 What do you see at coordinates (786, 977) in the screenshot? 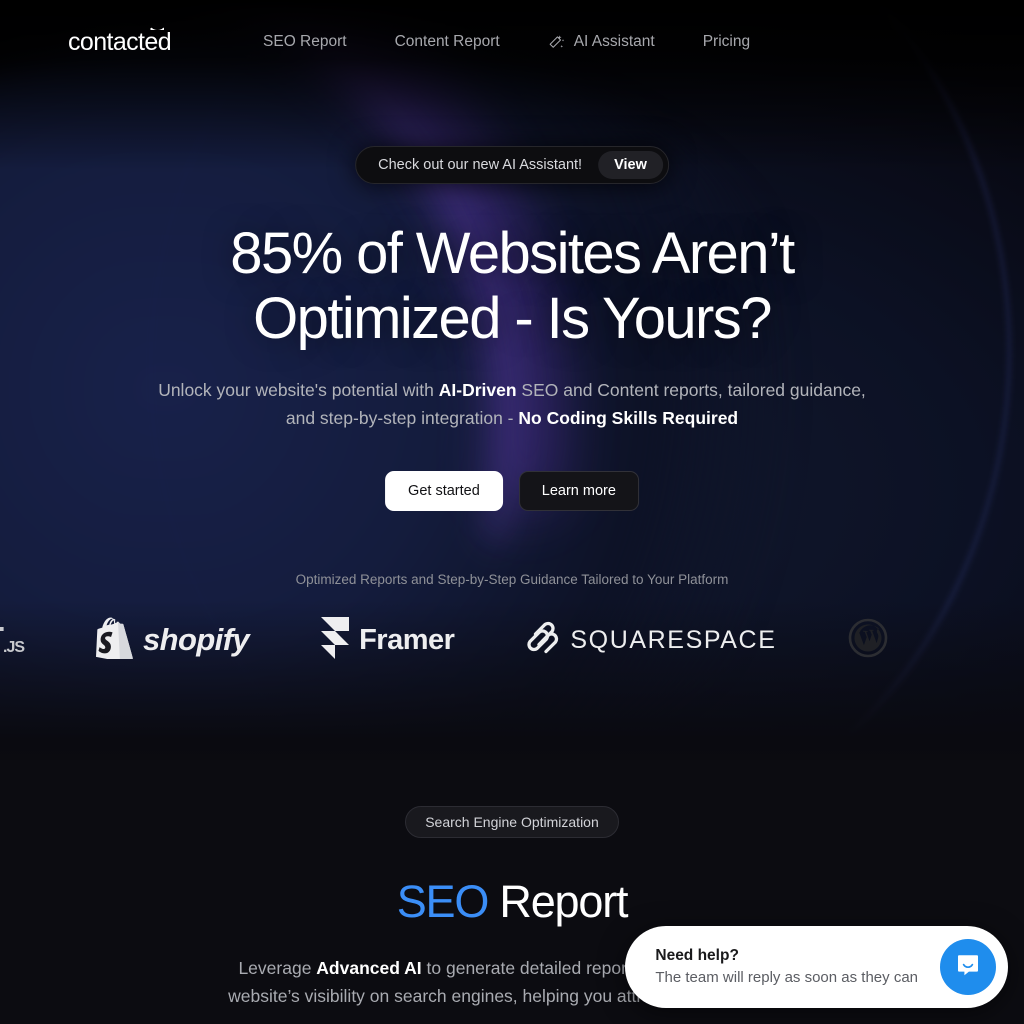
I see `chat-prompt-subtitle: The team will reply as soon as they can` at bounding box center [786, 977].